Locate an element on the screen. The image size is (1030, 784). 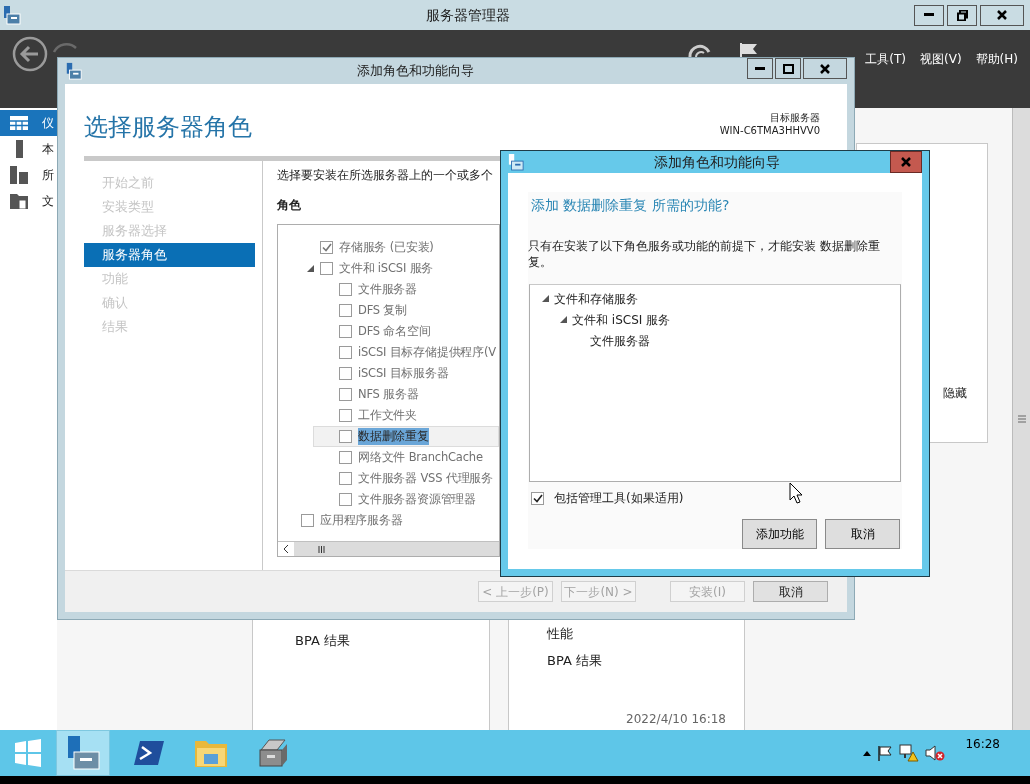
menu-item: 帮助(H) is located at coordinates (996, 59).